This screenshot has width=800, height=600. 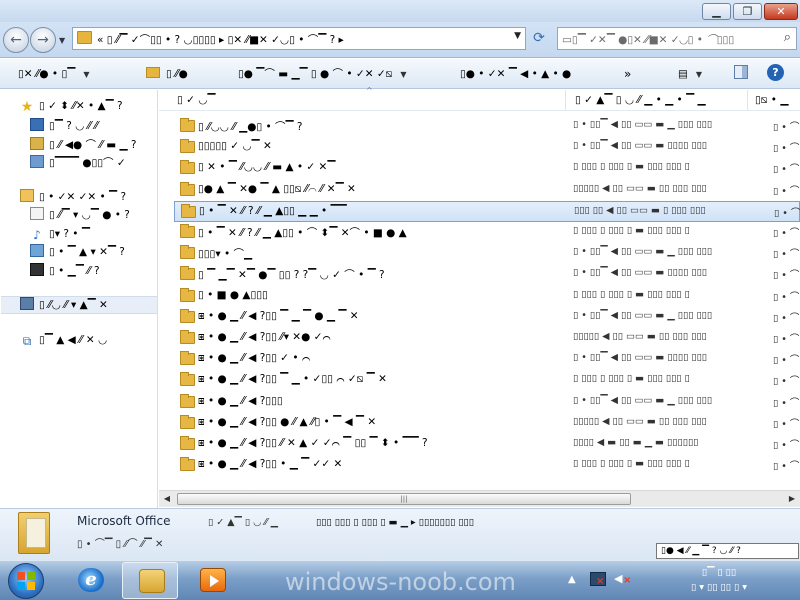 I want to click on organize-menu: ▯✕ ⁄⁄● • ▯▔ ▼, so click(x=53, y=74).